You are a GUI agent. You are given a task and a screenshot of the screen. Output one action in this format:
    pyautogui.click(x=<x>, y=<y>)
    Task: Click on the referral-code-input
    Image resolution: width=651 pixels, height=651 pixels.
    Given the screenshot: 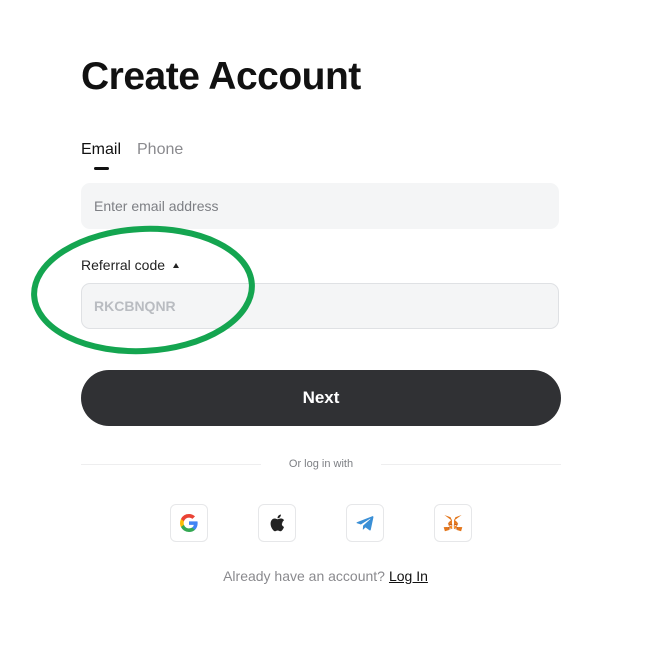 What is the action you would take?
    pyautogui.click(x=320, y=306)
    